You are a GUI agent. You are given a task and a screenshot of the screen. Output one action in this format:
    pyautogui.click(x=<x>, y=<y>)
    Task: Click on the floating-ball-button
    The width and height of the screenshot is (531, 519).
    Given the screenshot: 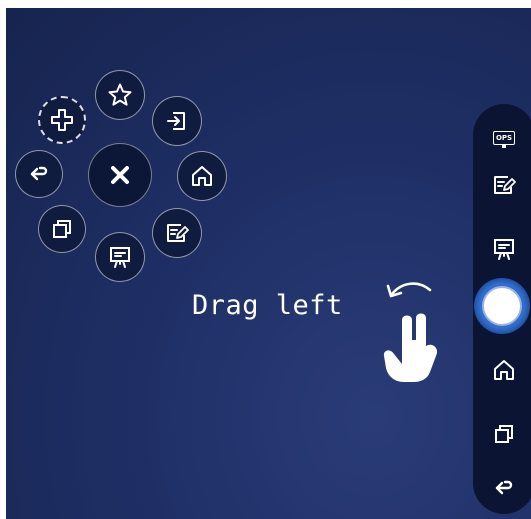 What is the action you would take?
    pyautogui.click(x=502, y=306)
    